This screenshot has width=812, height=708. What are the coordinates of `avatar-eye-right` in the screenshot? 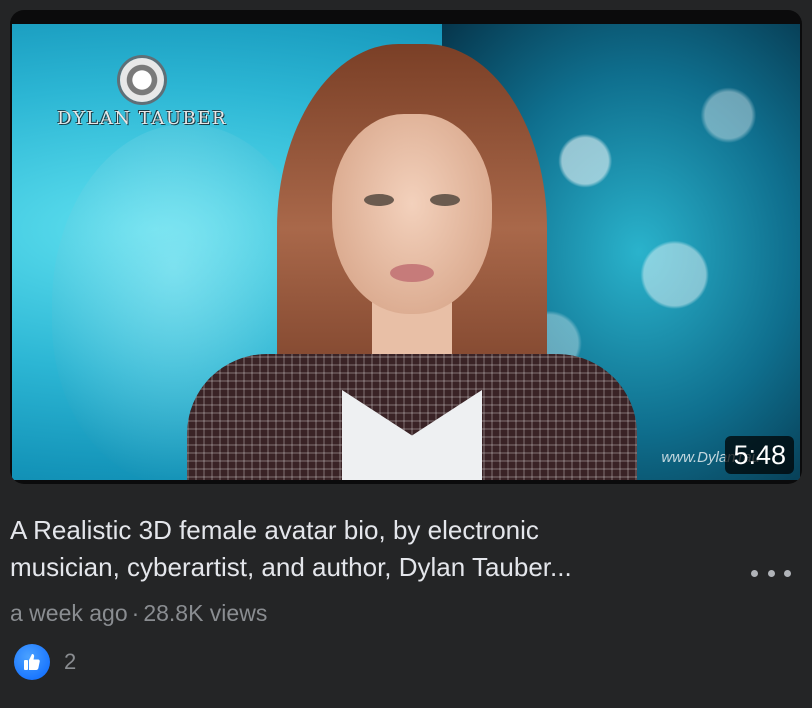 It's located at (445, 200).